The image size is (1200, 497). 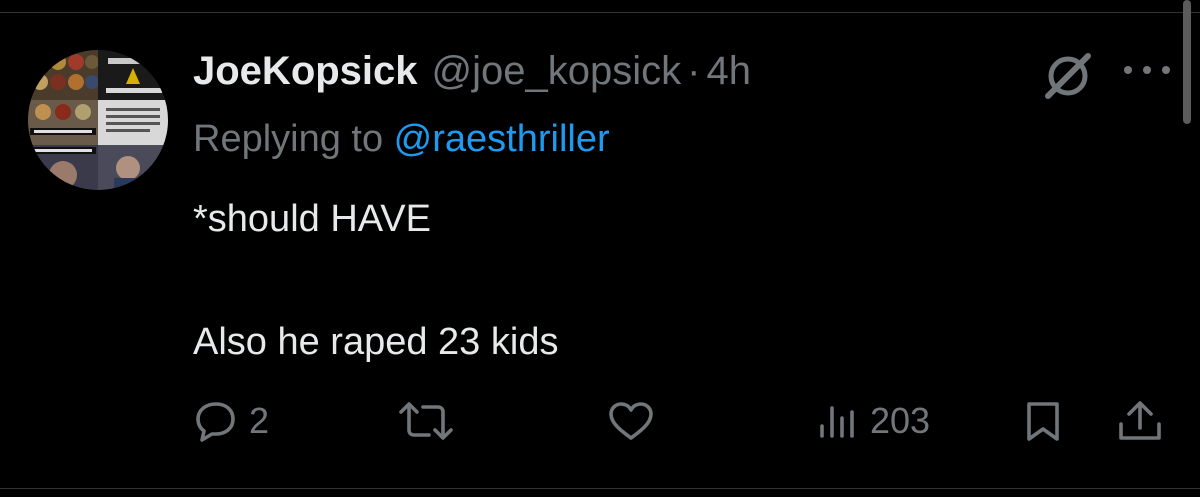 I want to click on bookmark-button, so click(x=1043, y=421).